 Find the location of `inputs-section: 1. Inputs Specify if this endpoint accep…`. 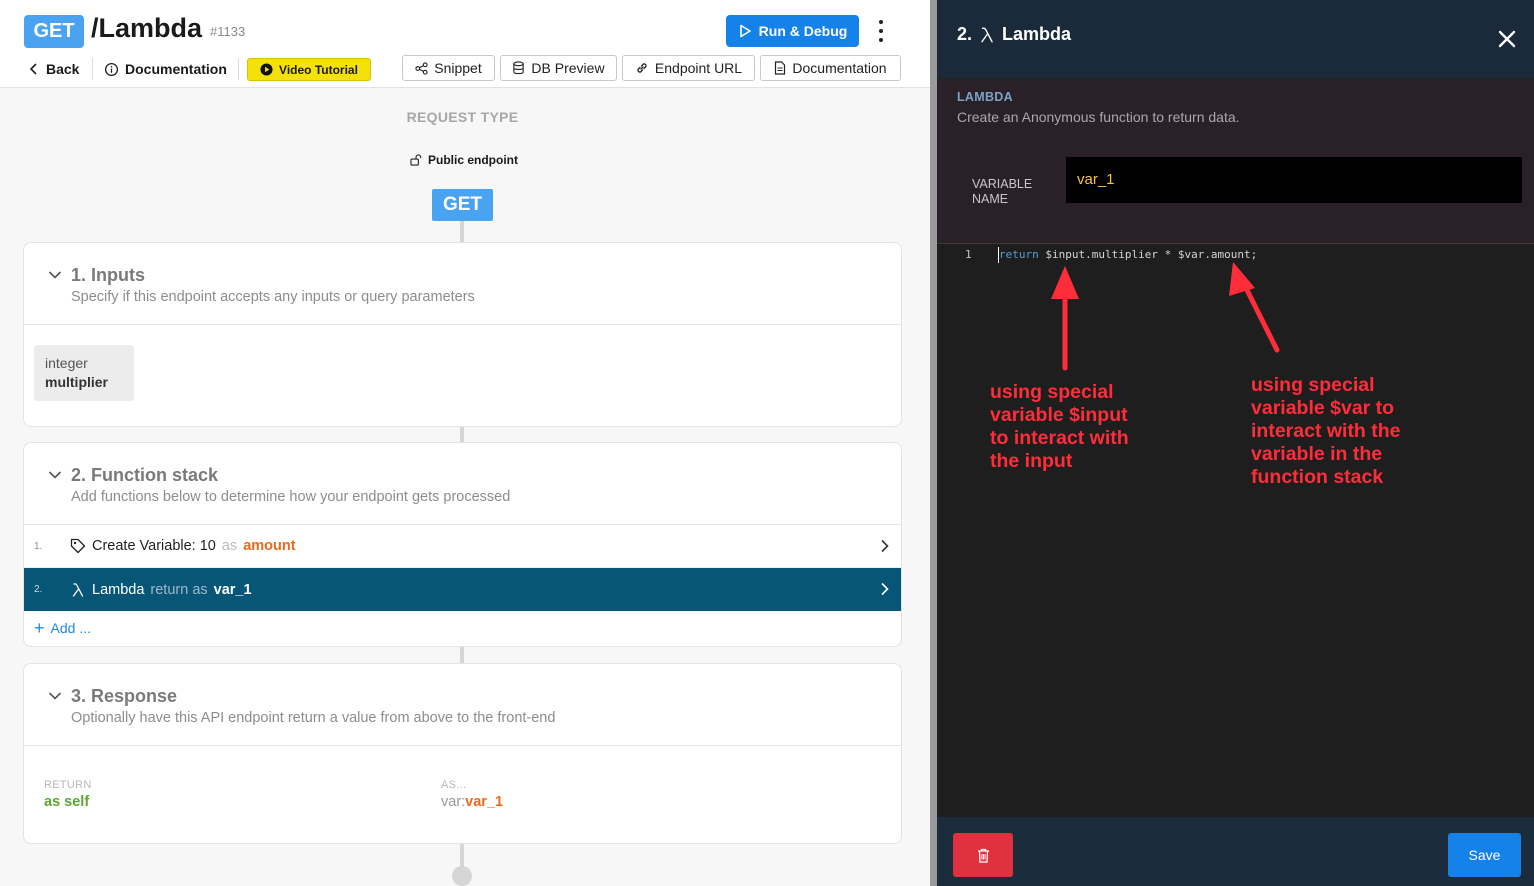

inputs-section: 1. Inputs Specify if this endpoint accep… is located at coordinates (462, 334).